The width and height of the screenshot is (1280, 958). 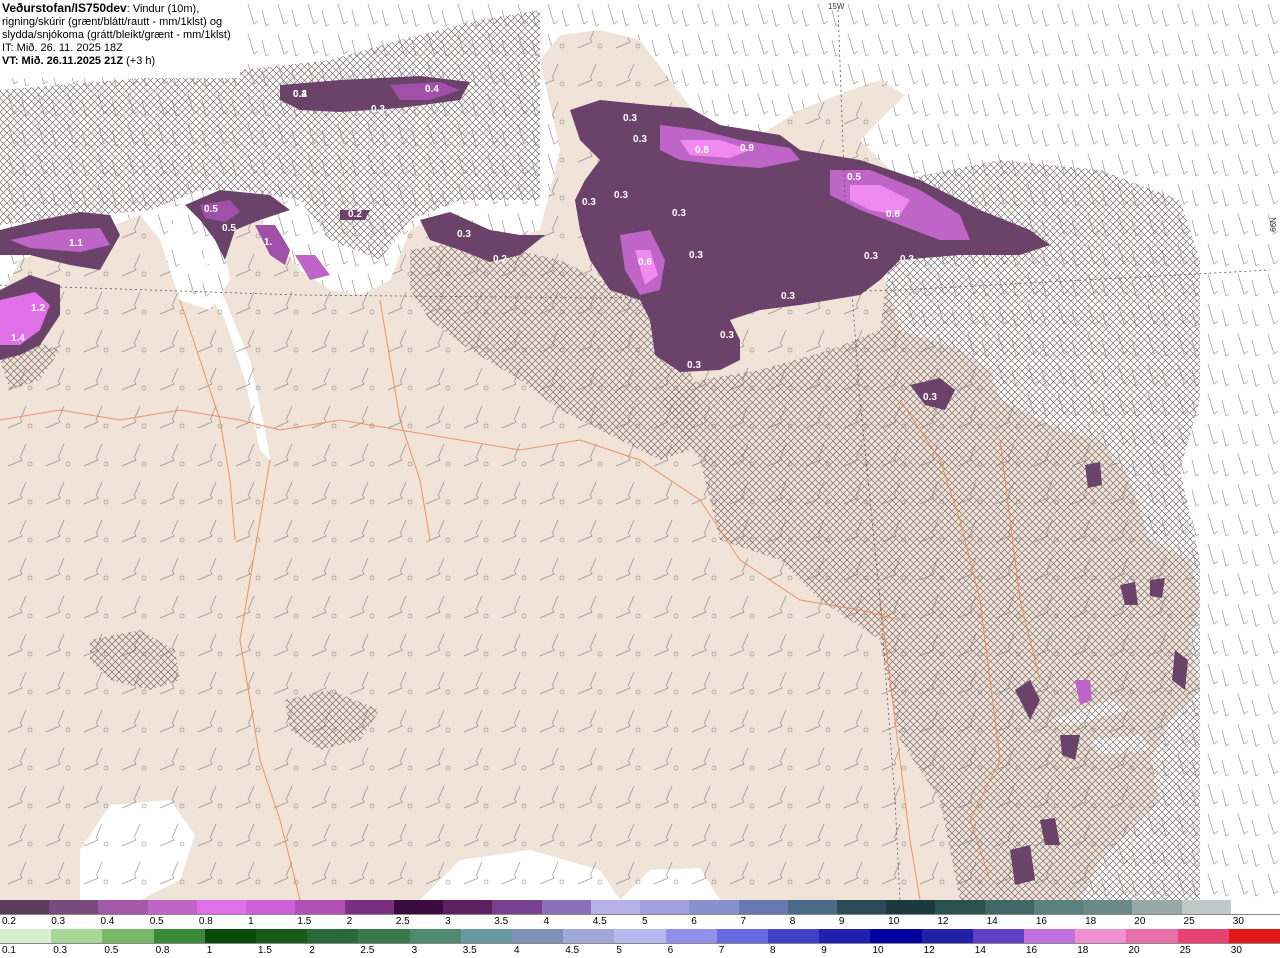 What do you see at coordinates (773, 950) in the screenshot?
I see `legend-label: 8` at bounding box center [773, 950].